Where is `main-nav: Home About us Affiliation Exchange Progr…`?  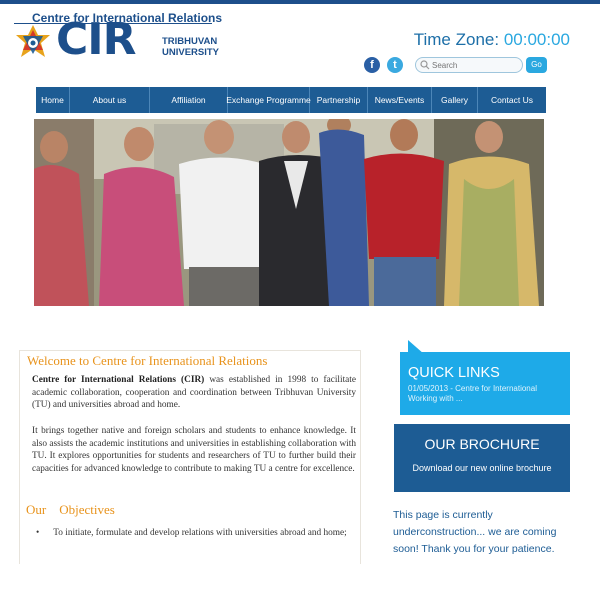 main-nav: Home About us Affiliation Exchange Progr… is located at coordinates (291, 100).